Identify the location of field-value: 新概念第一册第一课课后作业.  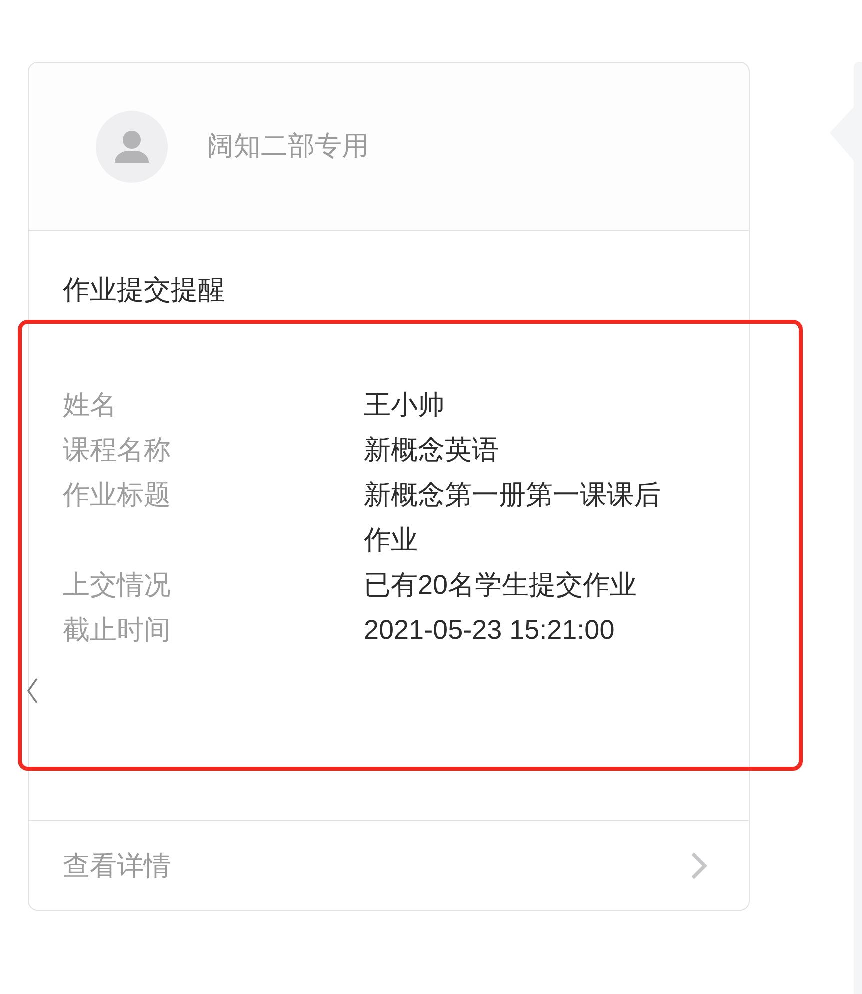
(513, 518).